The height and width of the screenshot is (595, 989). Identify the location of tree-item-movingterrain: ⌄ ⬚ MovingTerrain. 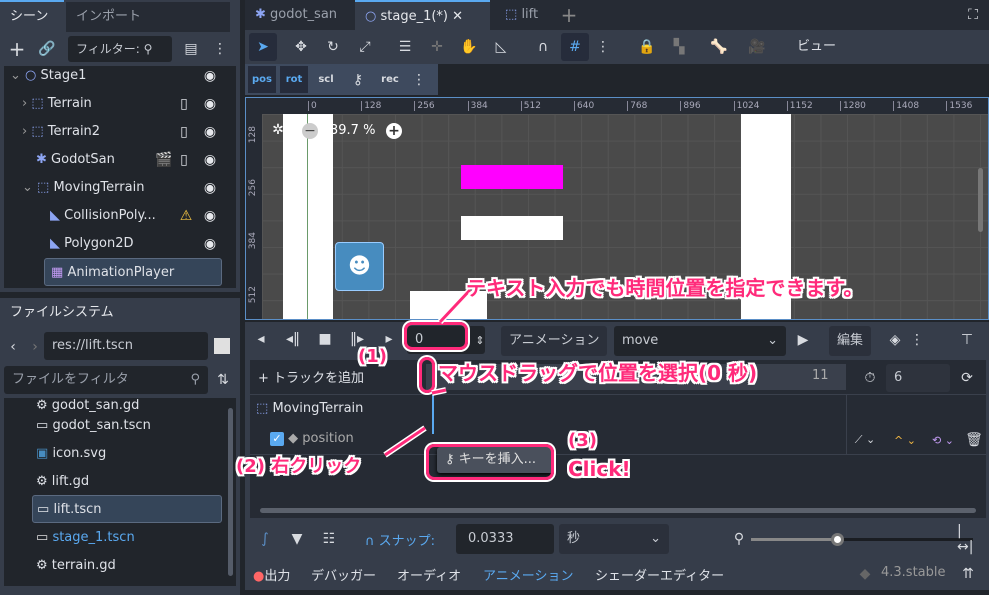
(83, 188).